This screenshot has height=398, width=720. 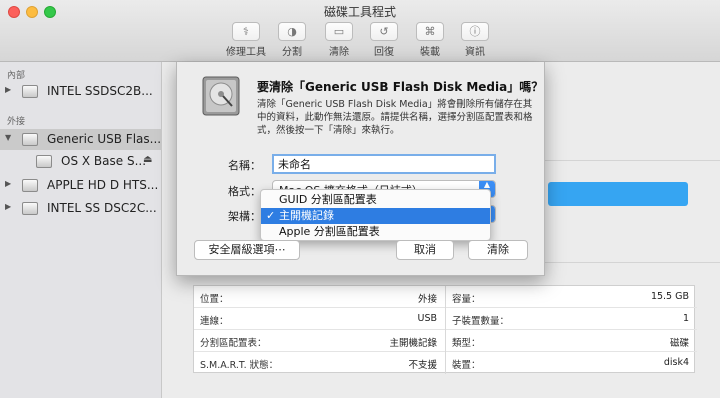 I want to click on info-row: 類型： 磁碟, so click(x=571, y=341).